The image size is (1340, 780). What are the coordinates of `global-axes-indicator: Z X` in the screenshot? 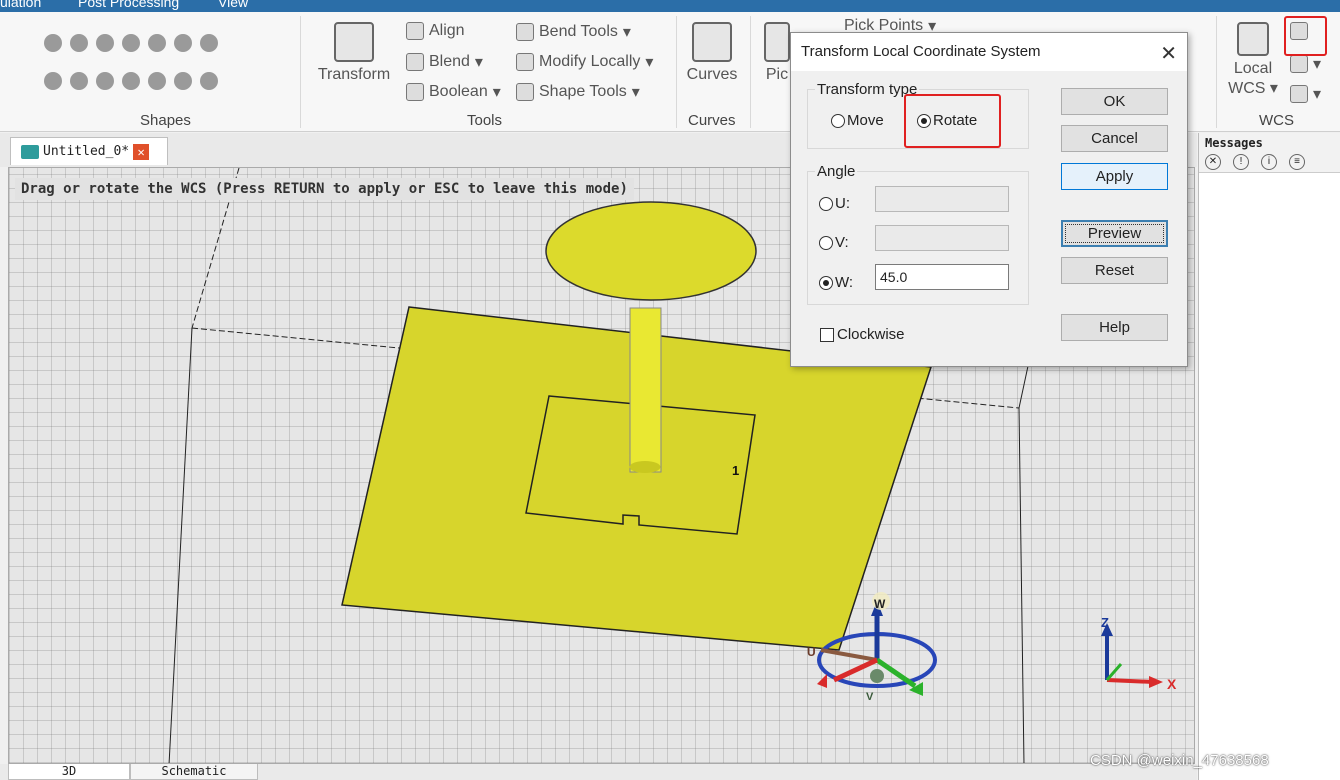 It's located at (1139, 653).